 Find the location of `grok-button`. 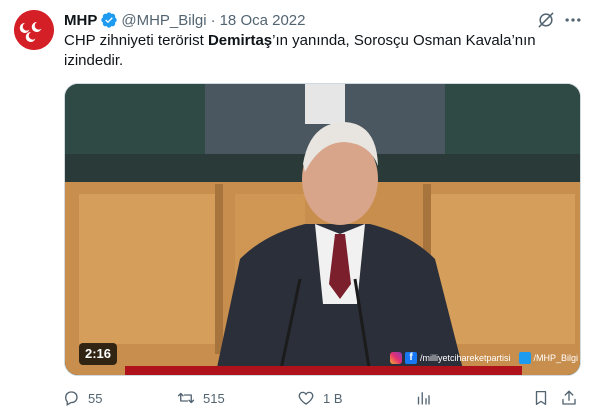

grok-button is located at coordinates (546, 20).